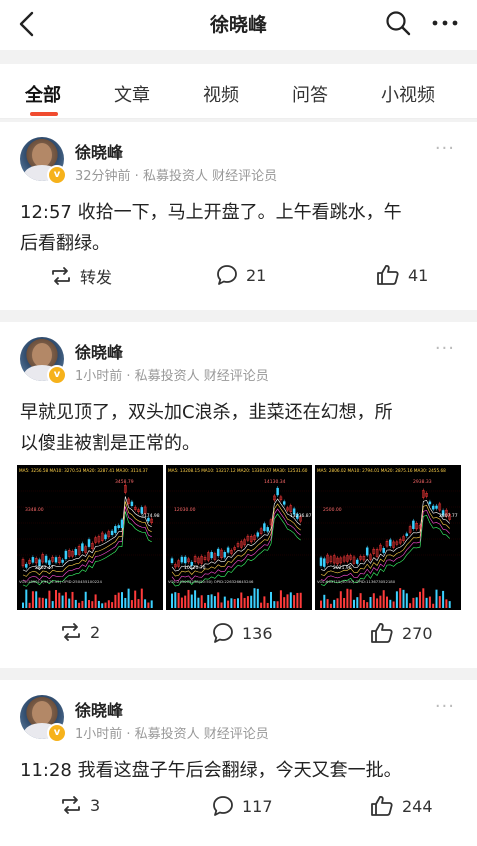 This screenshot has width=477, height=846. What do you see at coordinates (241, 275) in the screenshot?
I see `comment-button: 21` at bounding box center [241, 275].